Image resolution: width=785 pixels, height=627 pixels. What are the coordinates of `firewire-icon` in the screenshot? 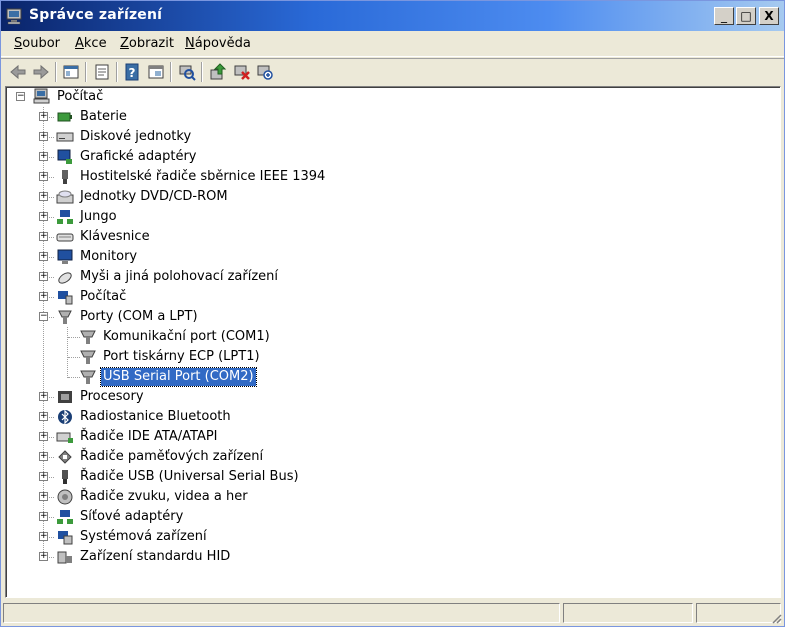 It's located at (65, 177).